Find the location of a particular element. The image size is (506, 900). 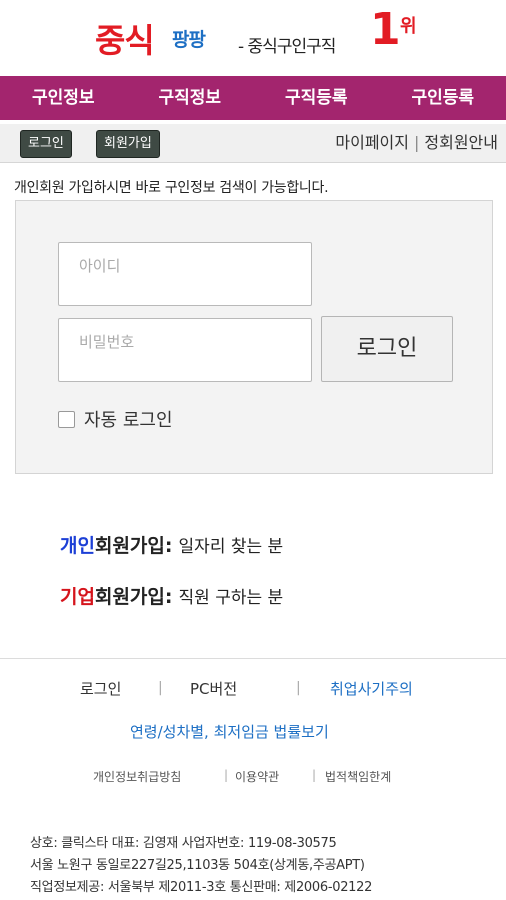

nav-item-job-seekers: 구직정보 is located at coordinates (190, 98).